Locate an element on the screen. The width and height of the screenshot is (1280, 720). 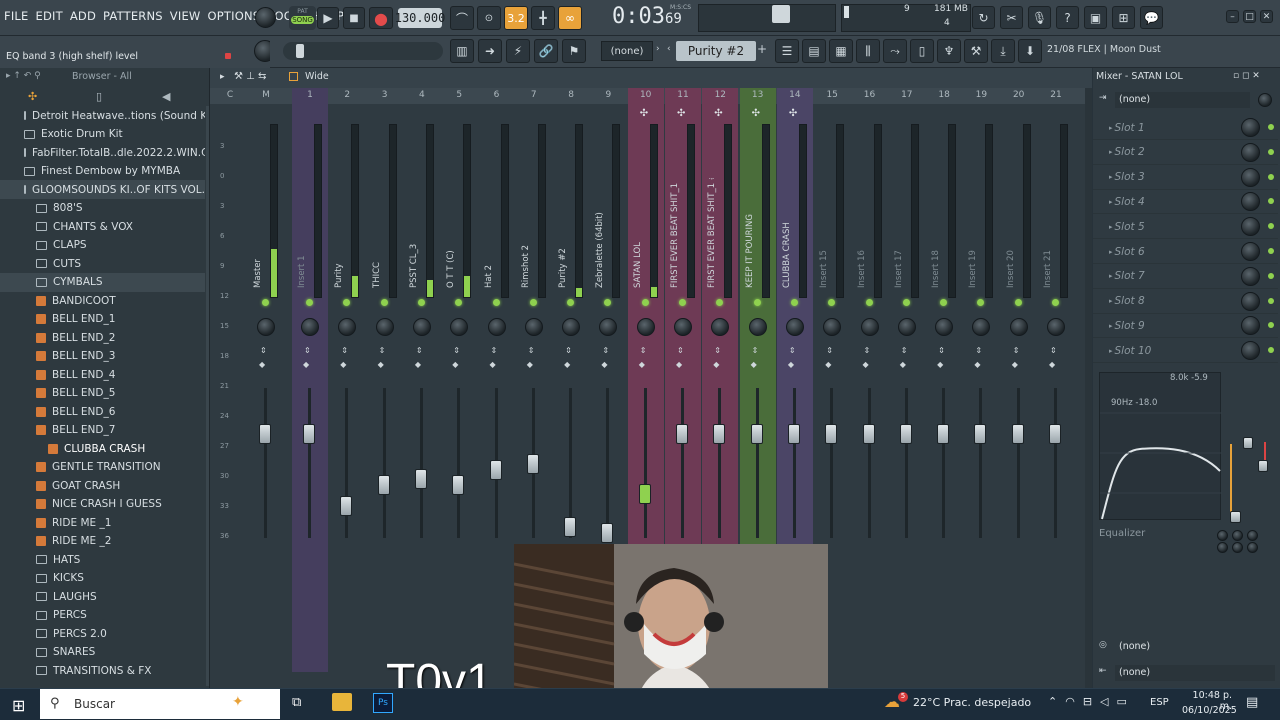
browser-file: GOAT CRASH is located at coordinates (102, 485).